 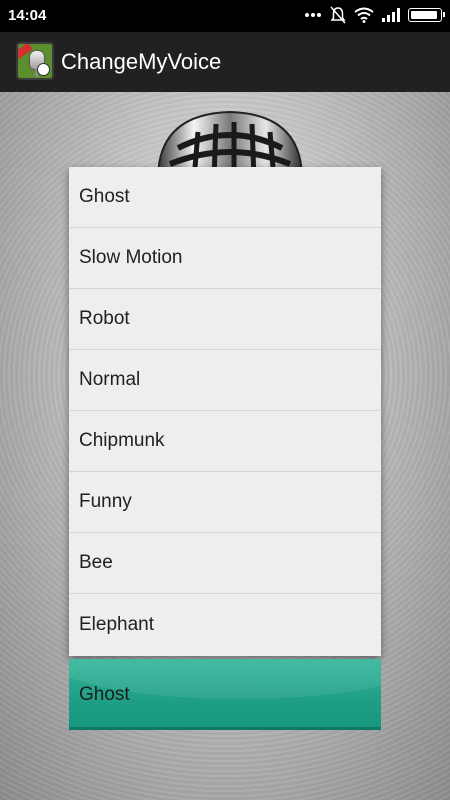 What do you see at coordinates (225, 319) in the screenshot?
I see `voice-option-robot: Robot` at bounding box center [225, 319].